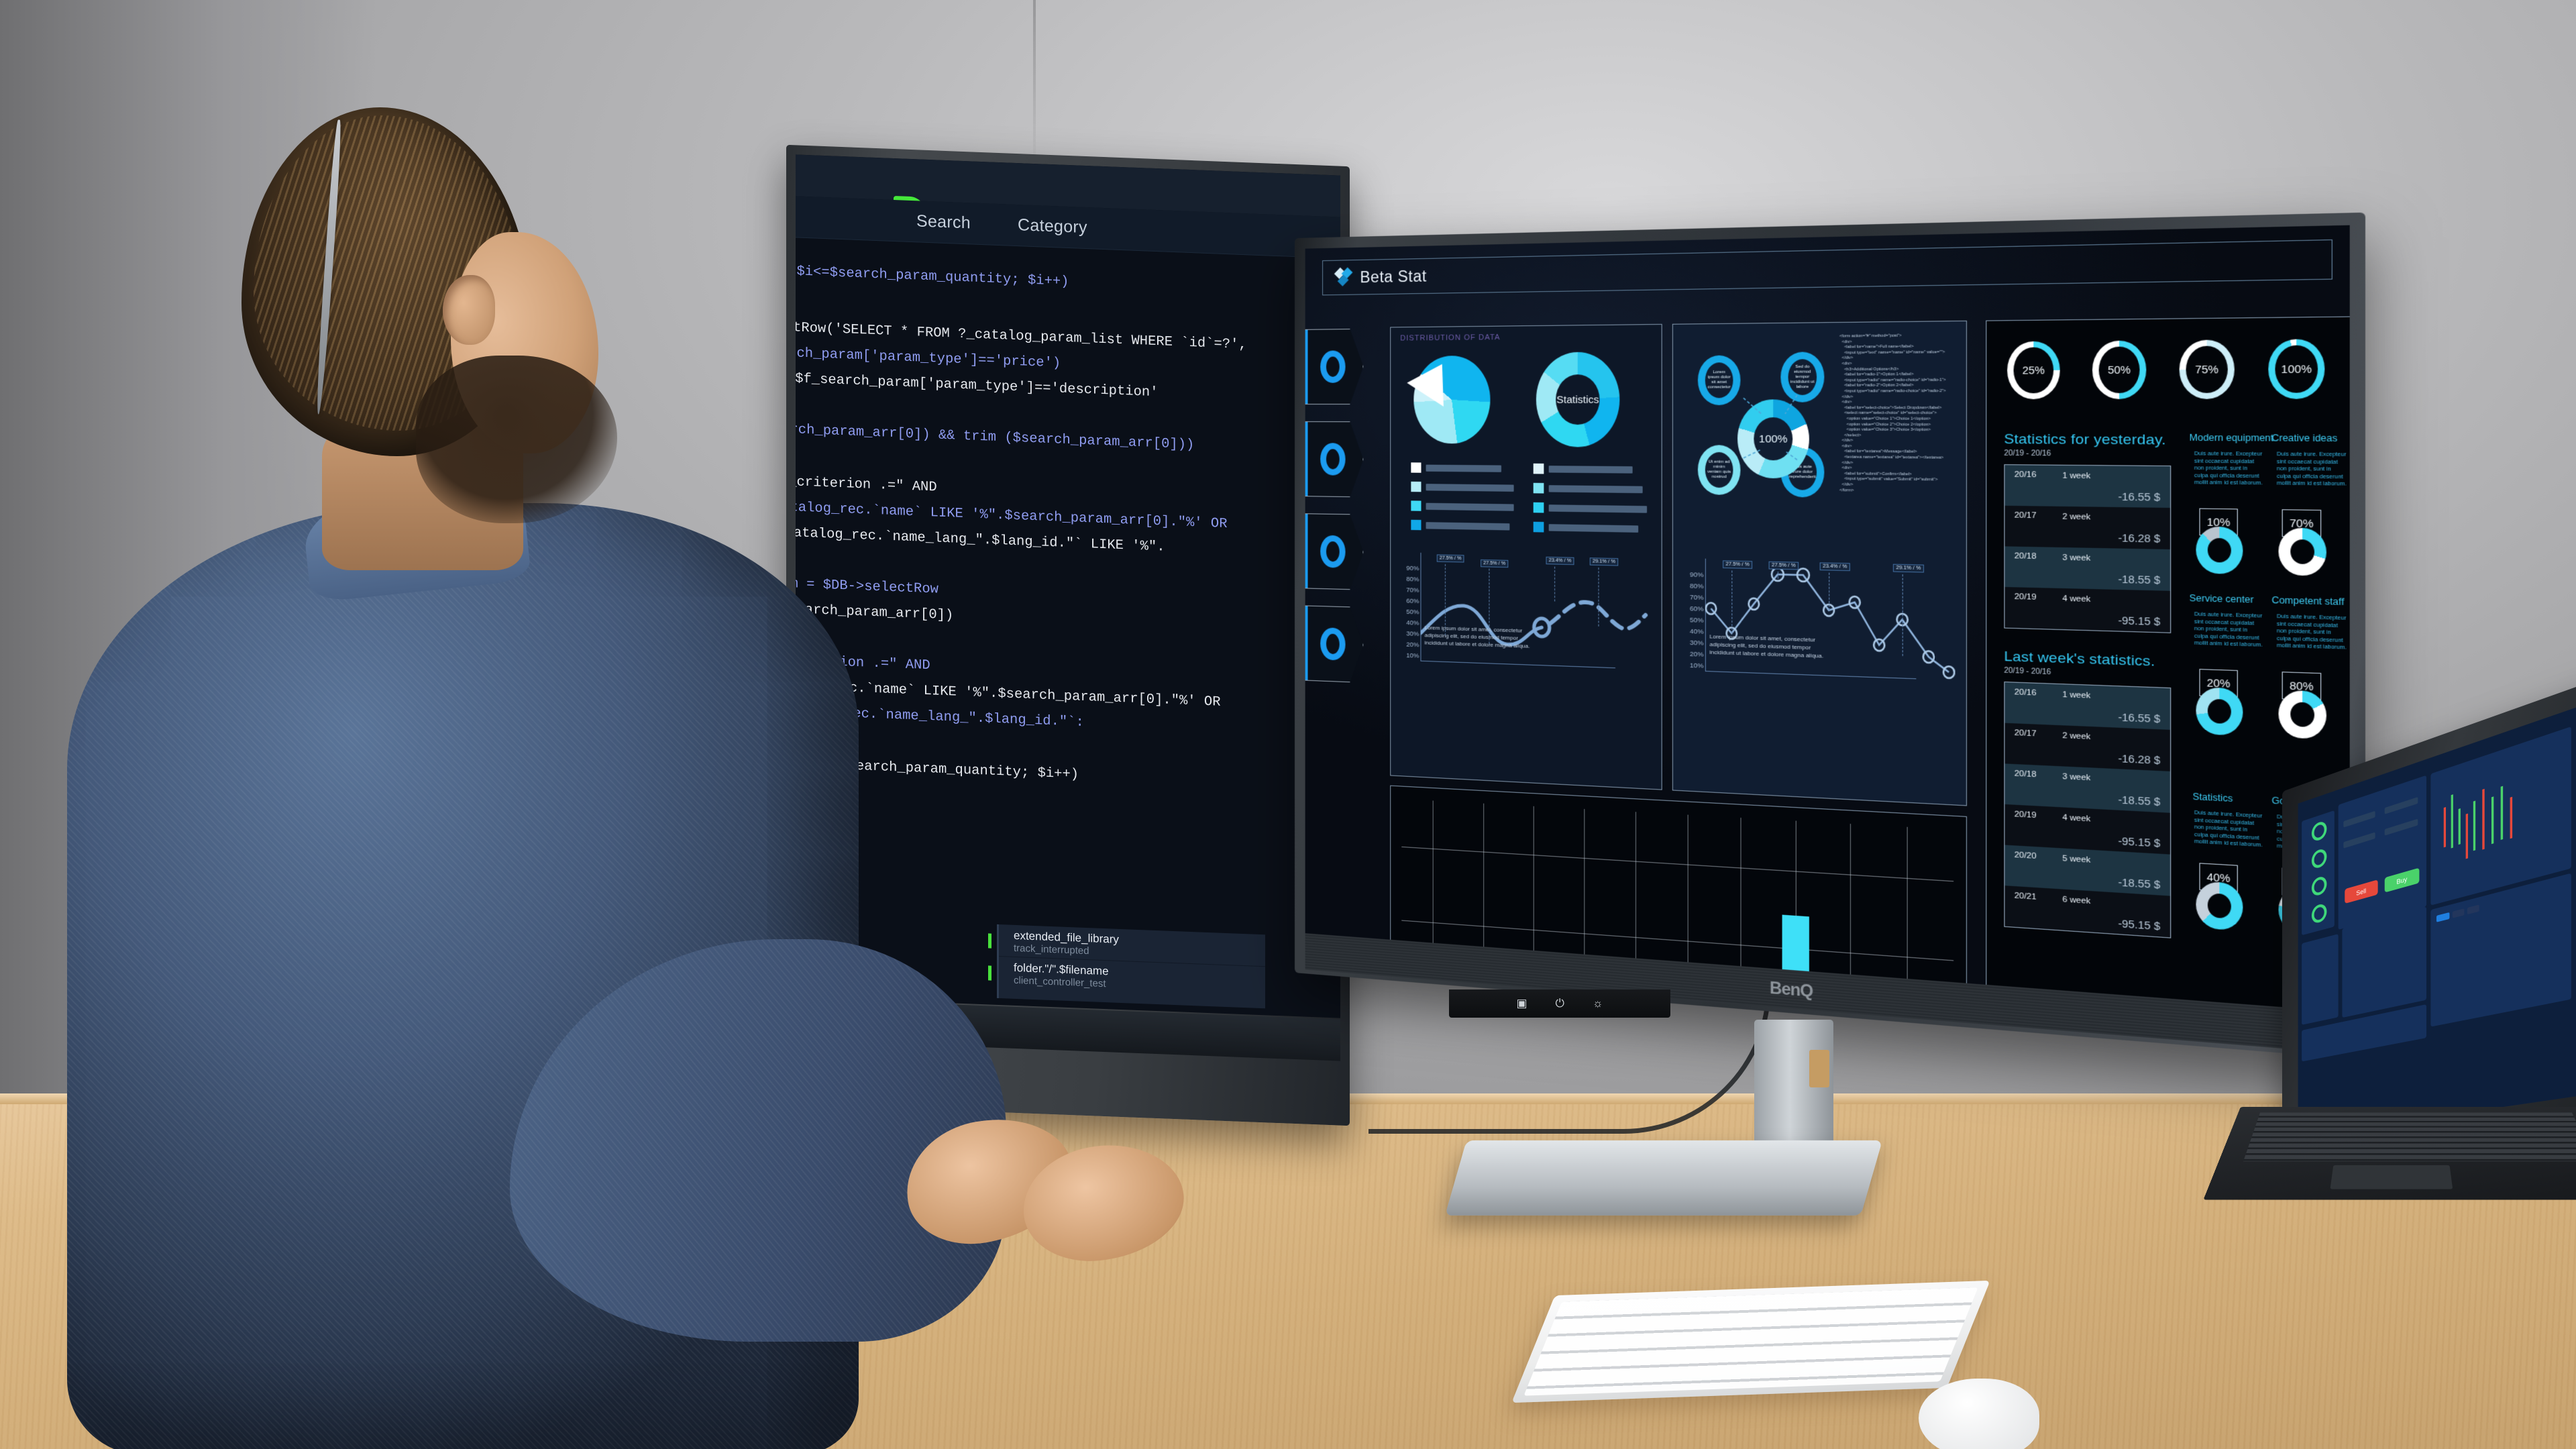 The width and height of the screenshot is (2576, 1449). What do you see at coordinates (1791, 988) in the screenshot?
I see `benq-logo: BenQ` at bounding box center [1791, 988].